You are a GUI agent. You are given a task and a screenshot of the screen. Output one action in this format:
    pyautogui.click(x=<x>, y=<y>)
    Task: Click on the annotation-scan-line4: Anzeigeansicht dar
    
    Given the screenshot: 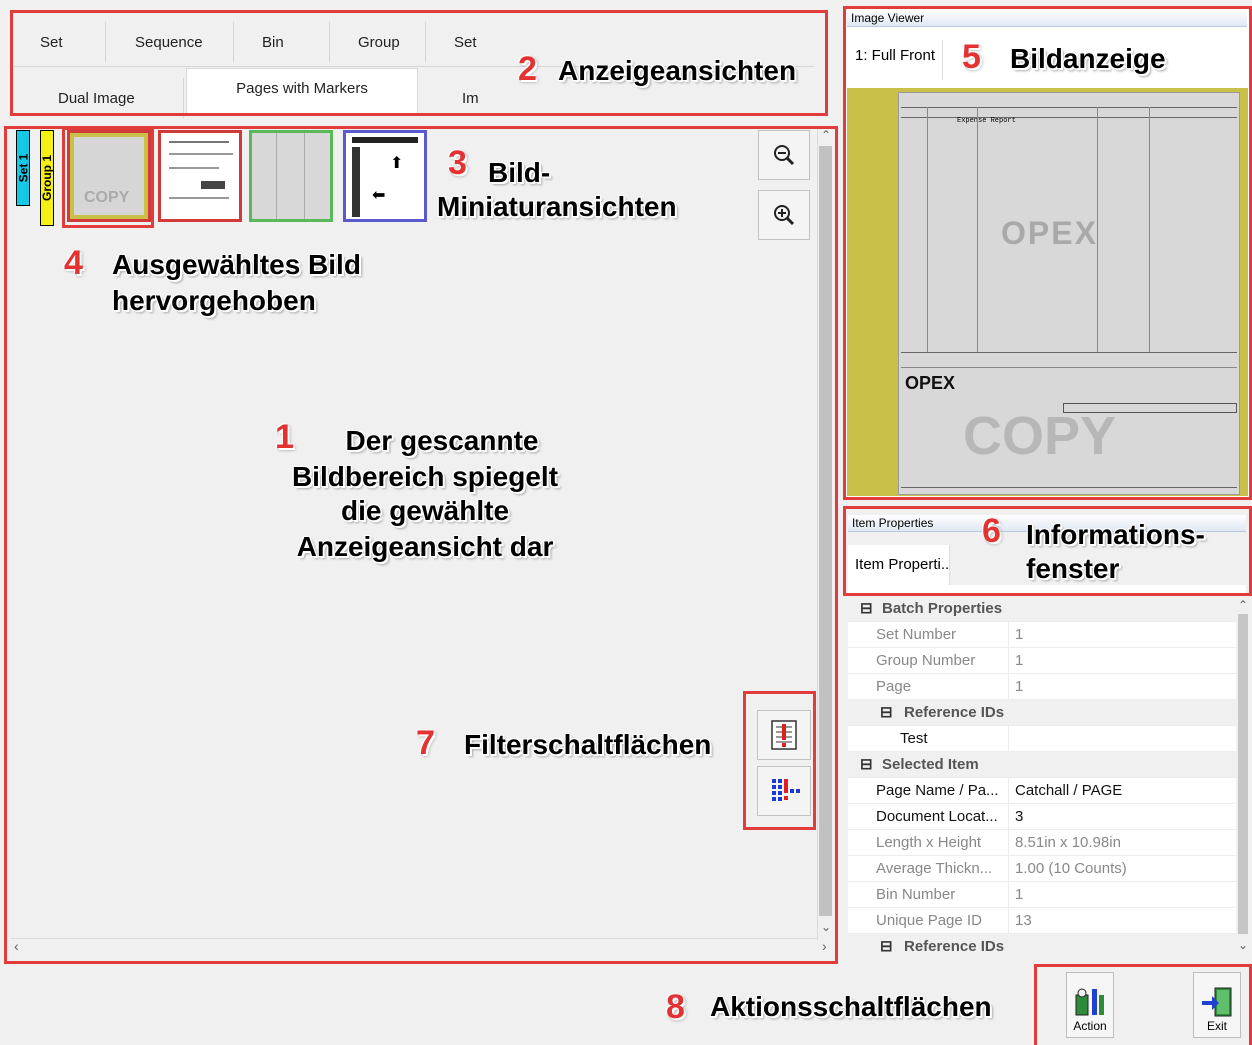 What is the action you would take?
    pyautogui.click(x=425, y=546)
    